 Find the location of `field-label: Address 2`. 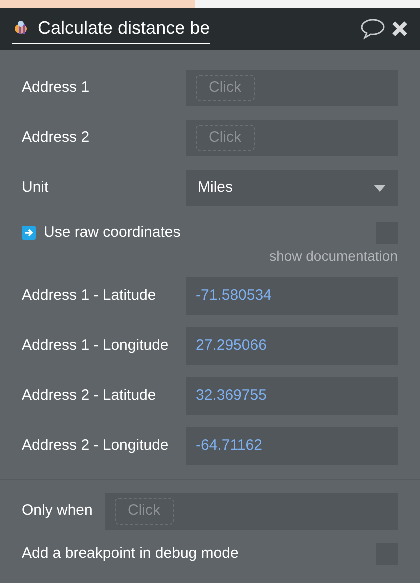

field-label: Address 2 is located at coordinates (56, 138).